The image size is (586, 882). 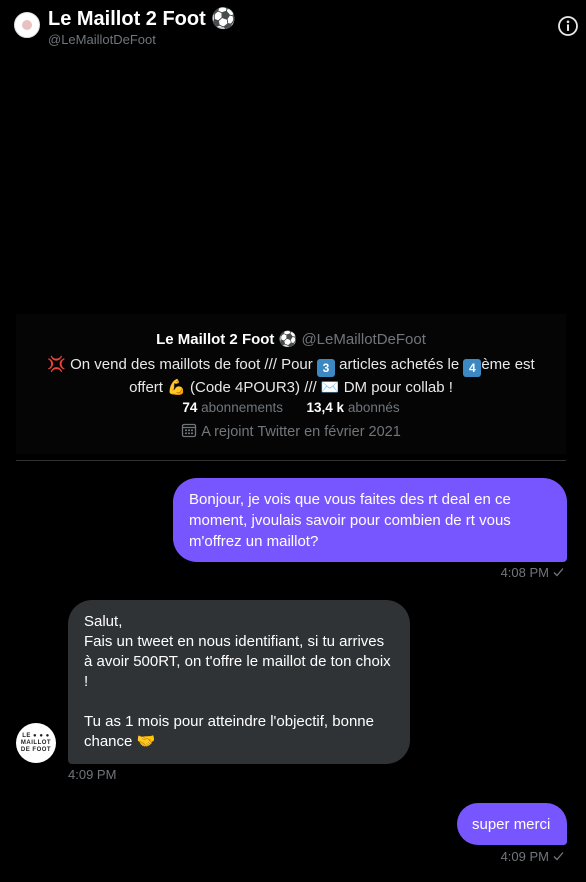 What do you see at coordinates (102, 39) in the screenshot?
I see `conversation-handle: @LeMaillotDeFoot` at bounding box center [102, 39].